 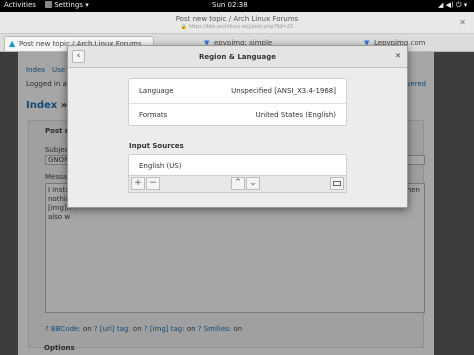 I want to click on arch-logo-icon: ▲, so click(x=12, y=43).